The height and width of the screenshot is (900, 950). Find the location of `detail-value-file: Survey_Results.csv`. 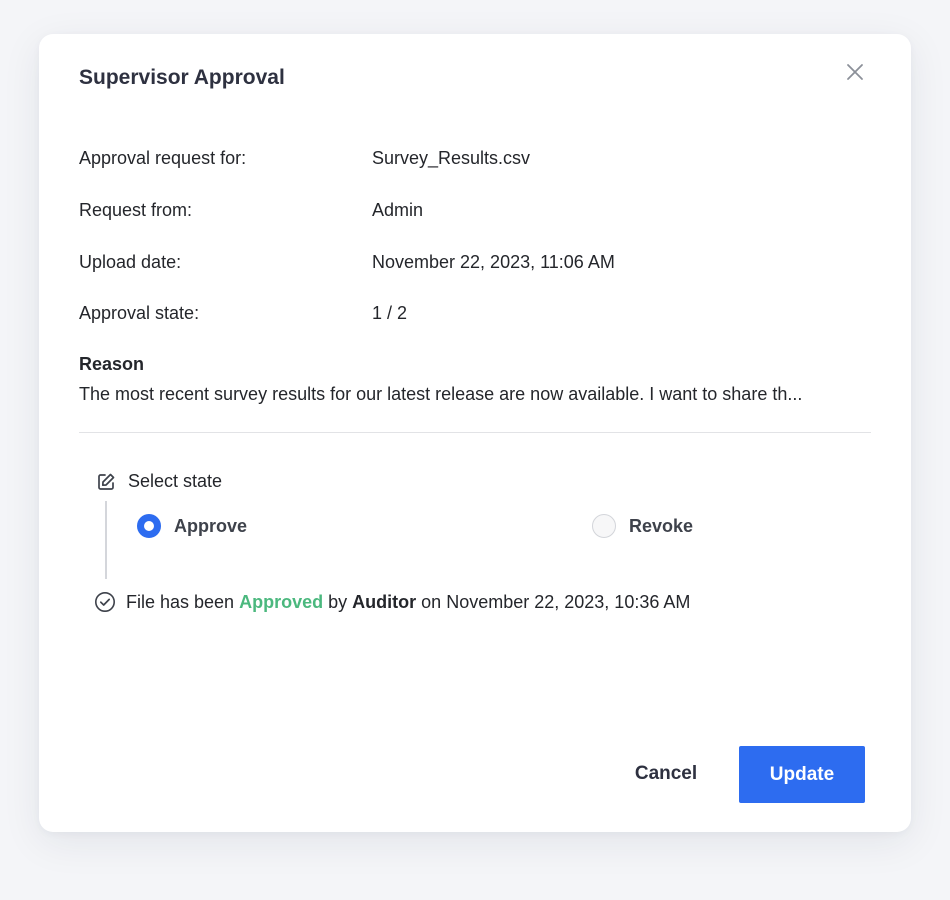

detail-value-file: Survey_Results.csv is located at coordinates (451, 158).